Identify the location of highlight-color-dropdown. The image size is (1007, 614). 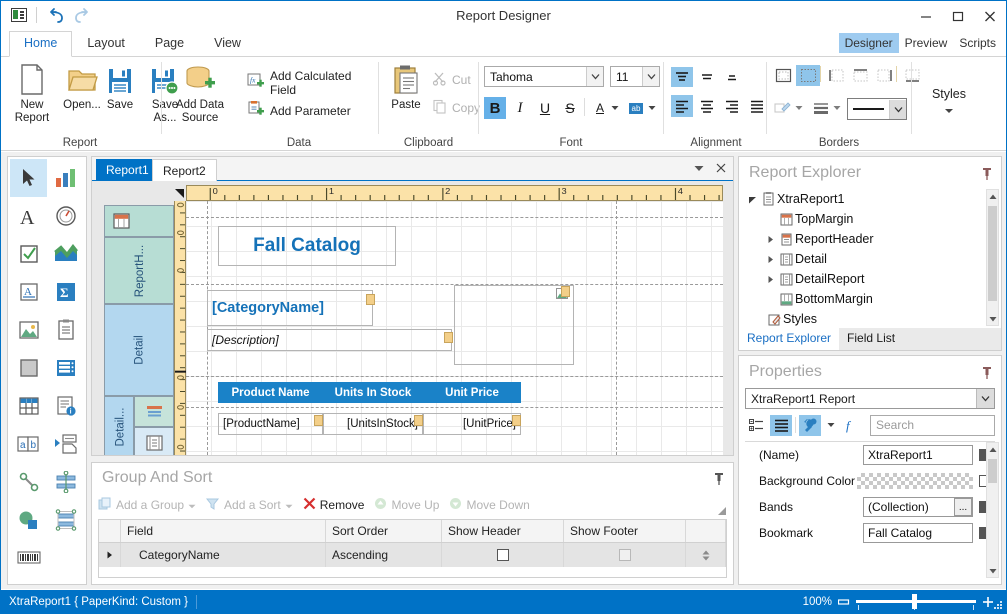
(652, 108).